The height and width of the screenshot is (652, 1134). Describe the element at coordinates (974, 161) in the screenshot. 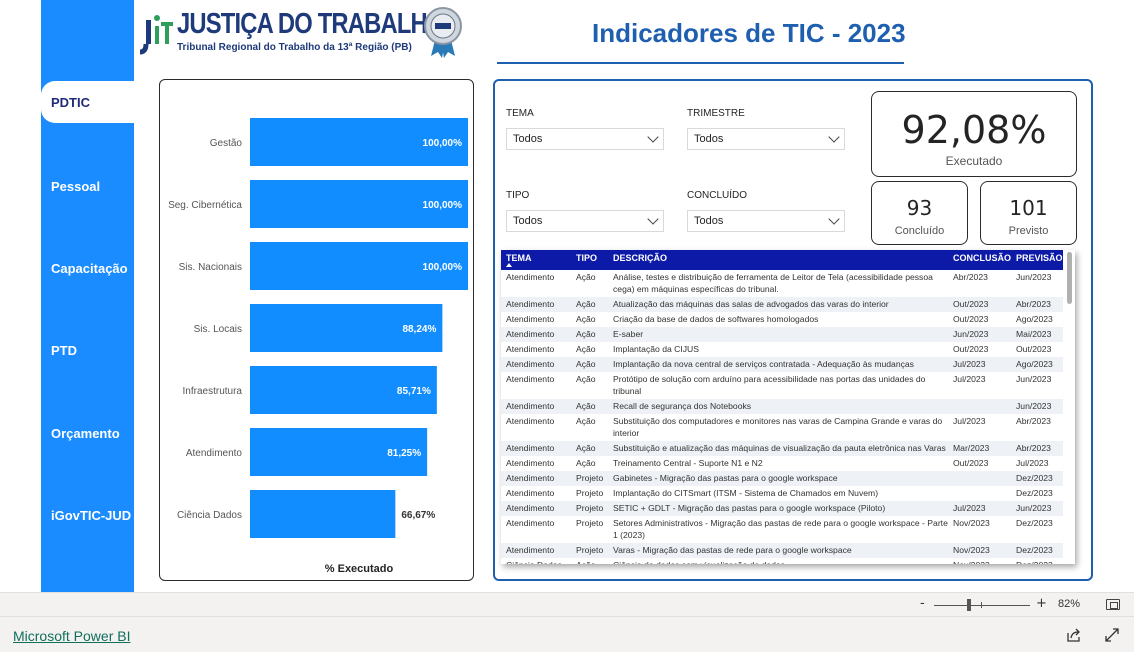

I see `executado-kpi-label: Executado` at that location.